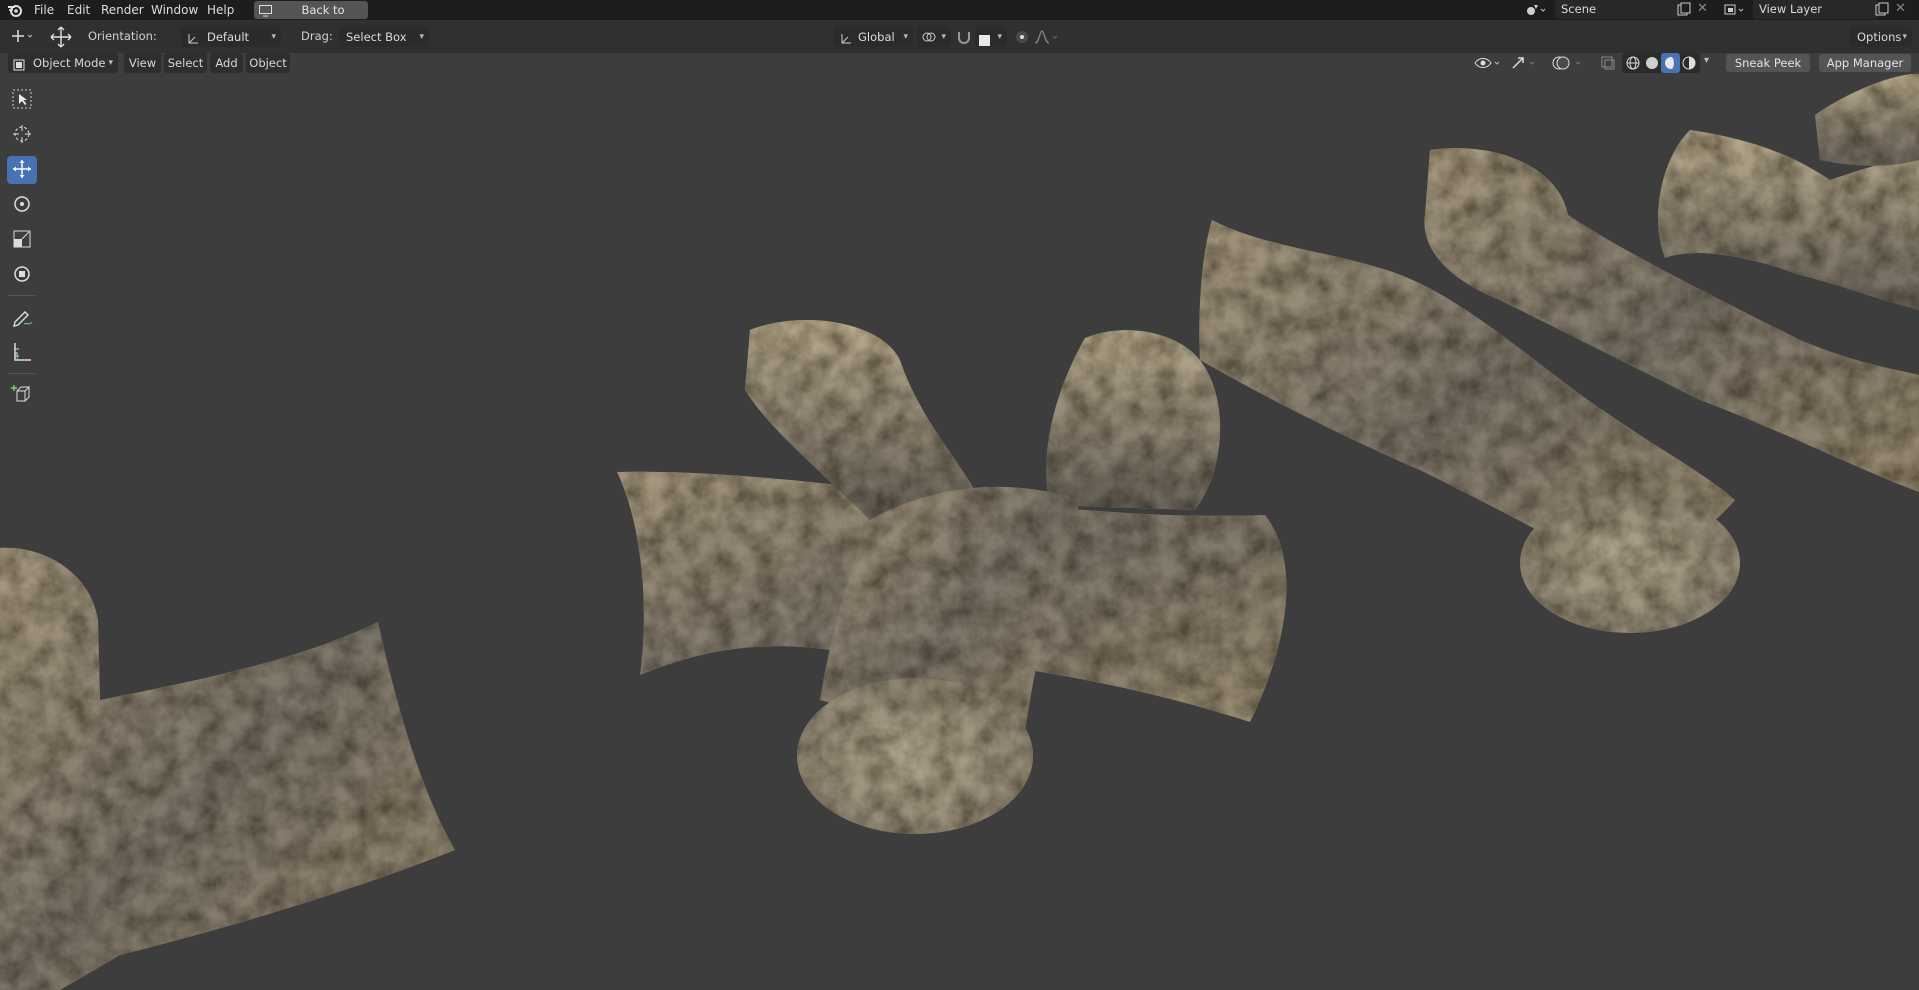  What do you see at coordinates (1652, 64) in the screenshot?
I see `solid-shading-icon` at bounding box center [1652, 64].